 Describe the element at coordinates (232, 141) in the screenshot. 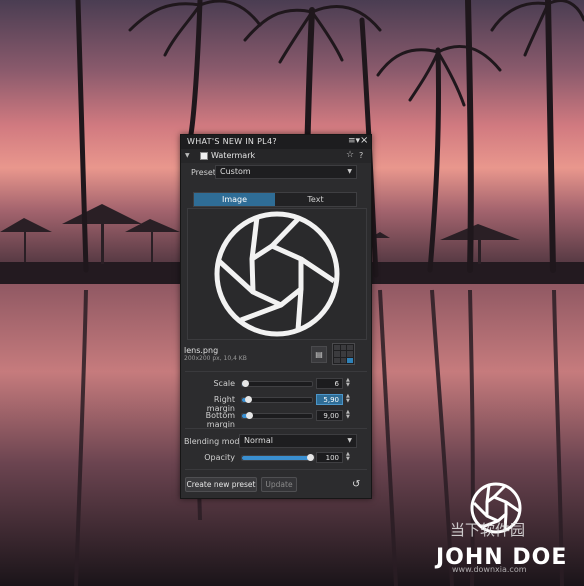

I see `panel-title: WHAT'S NEW IN PL4?` at that location.